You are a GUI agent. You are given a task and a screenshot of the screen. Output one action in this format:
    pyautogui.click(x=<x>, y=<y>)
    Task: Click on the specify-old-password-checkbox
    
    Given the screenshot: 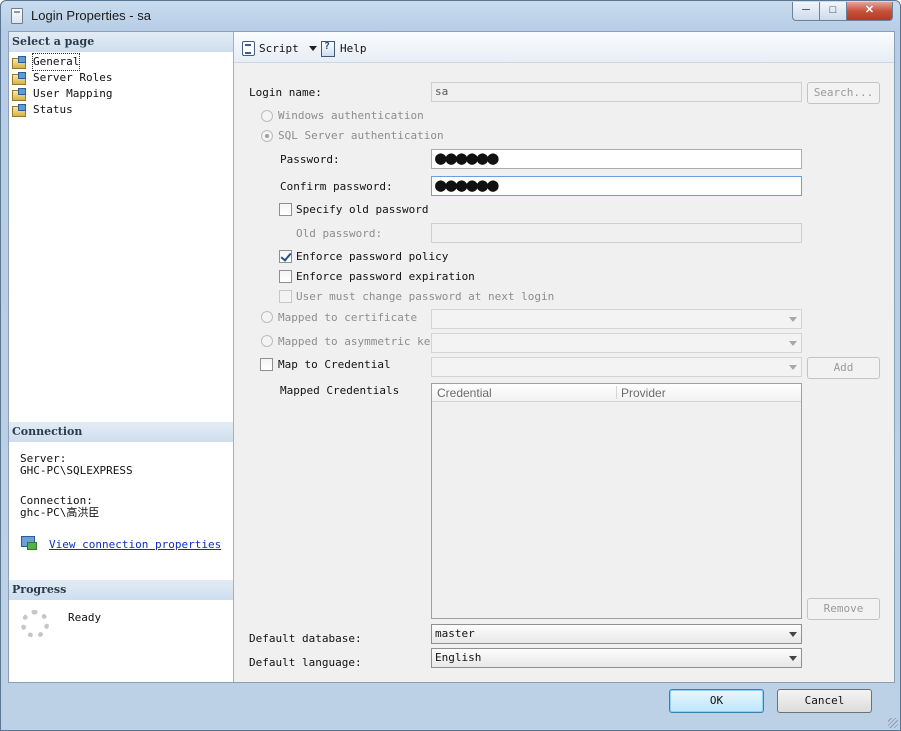 What is the action you would take?
    pyautogui.click(x=285, y=209)
    